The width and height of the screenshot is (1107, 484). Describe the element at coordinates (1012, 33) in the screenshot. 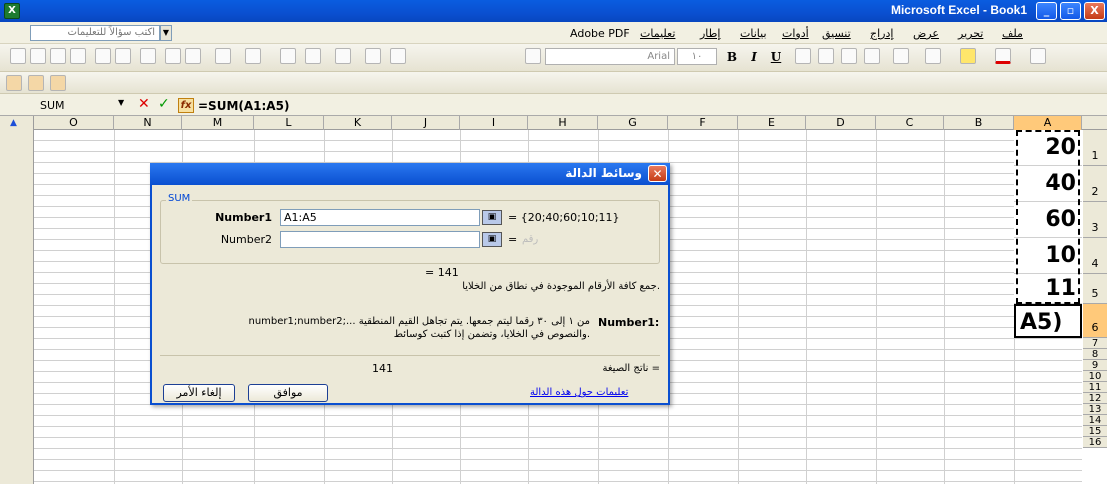

I see `menu-file: ملف` at that location.